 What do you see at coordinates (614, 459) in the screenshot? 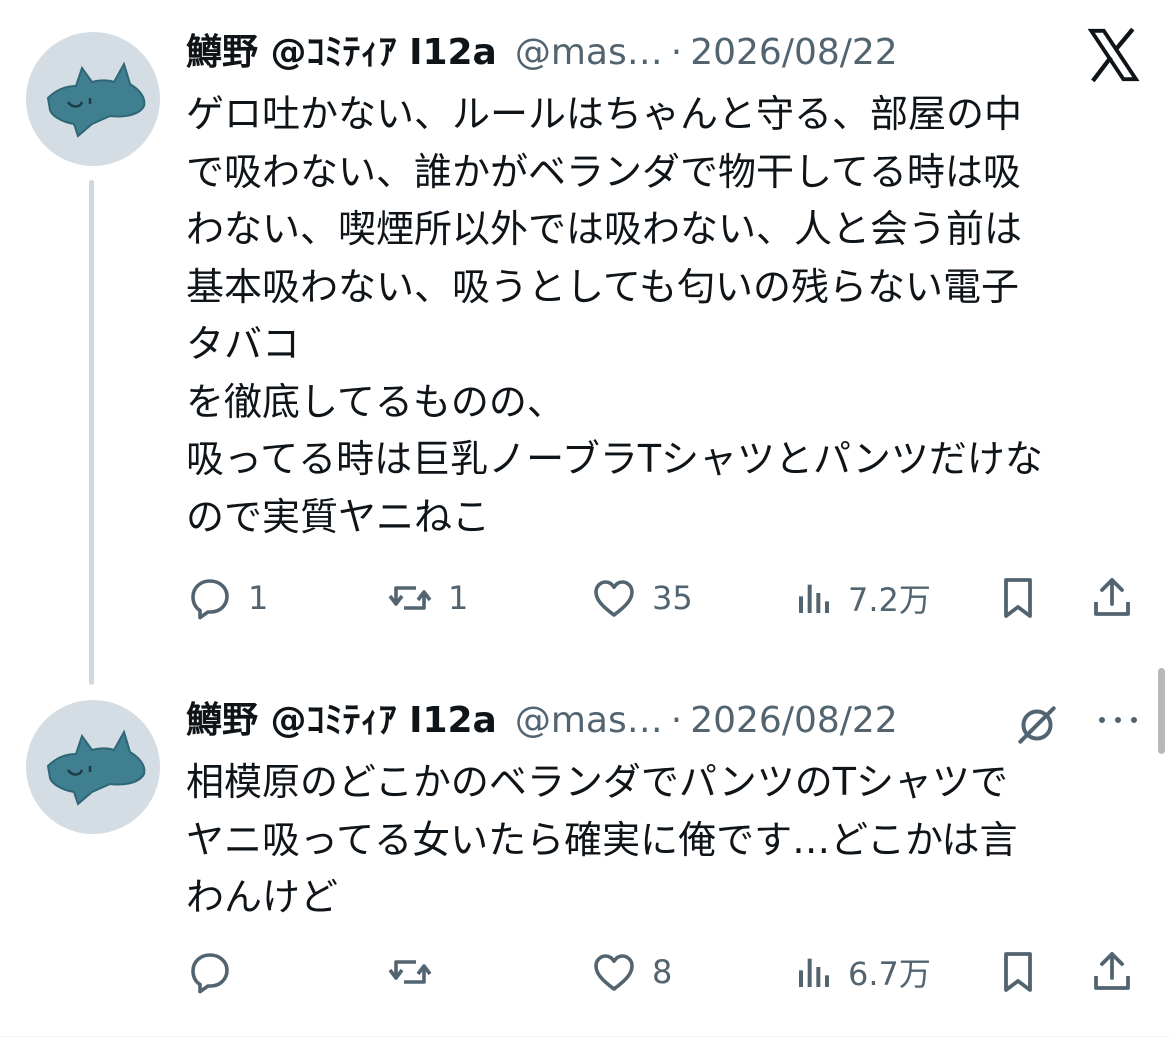
I see `tweet-text-line: 吸ってる時は巨乳ノーブラTシャツとパンツだけな` at bounding box center [614, 459].